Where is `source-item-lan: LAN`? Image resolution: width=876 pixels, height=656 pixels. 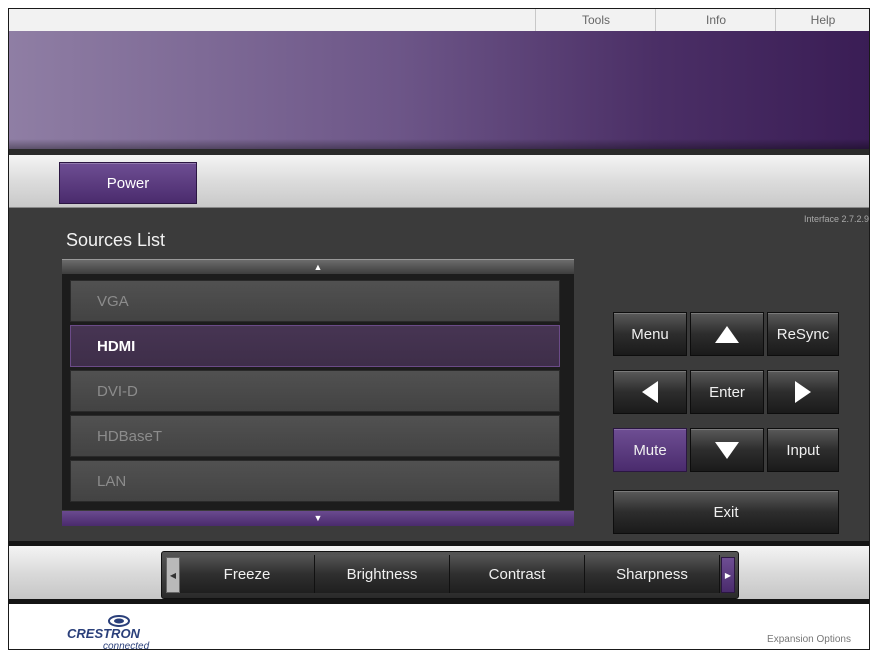
source-item-lan: LAN is located at coordinates (315, 481).